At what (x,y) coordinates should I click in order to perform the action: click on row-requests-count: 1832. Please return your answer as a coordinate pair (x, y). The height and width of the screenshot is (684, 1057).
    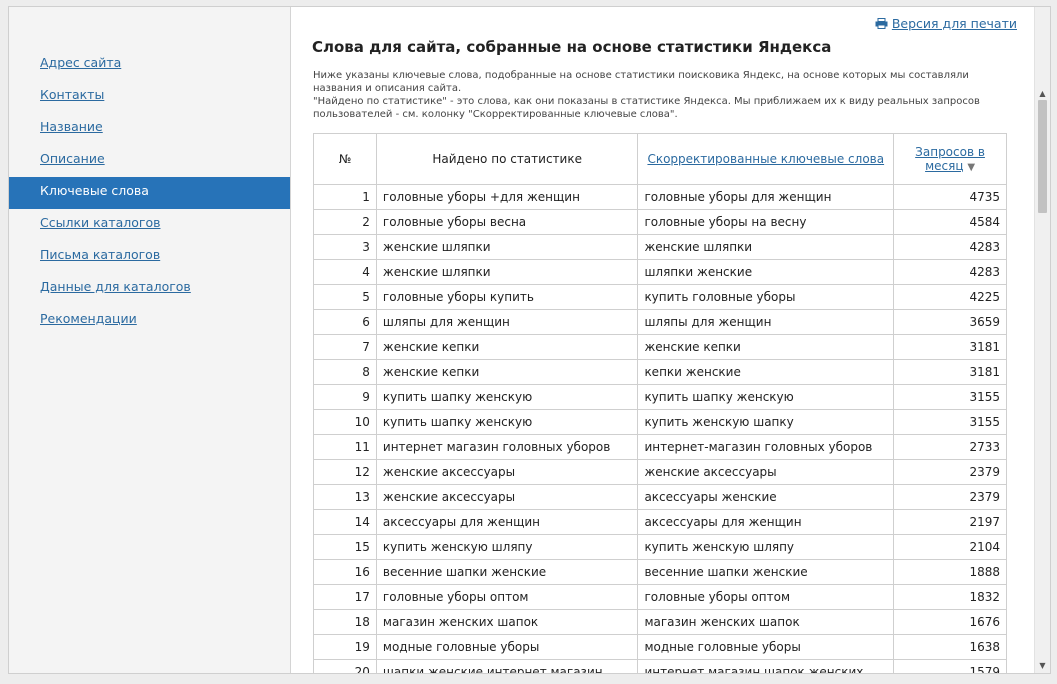
    Looking at the image, I should click on (950, 597).